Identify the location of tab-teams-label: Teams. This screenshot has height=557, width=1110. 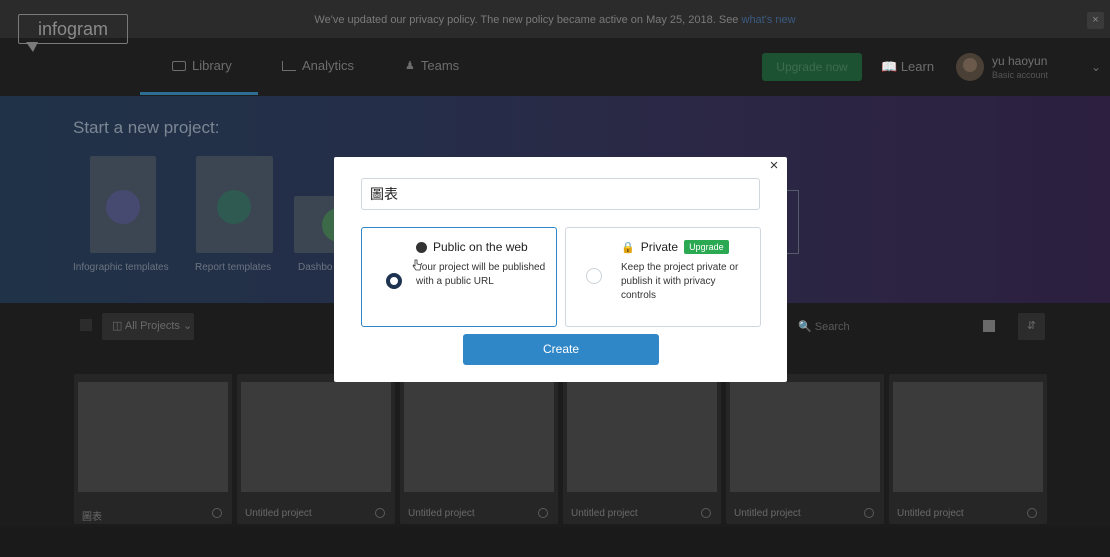
(440, 65).